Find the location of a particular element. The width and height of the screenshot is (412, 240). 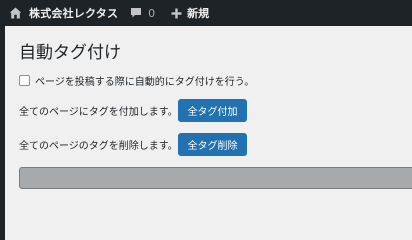

home-icon is located at coordinates (15, 13).